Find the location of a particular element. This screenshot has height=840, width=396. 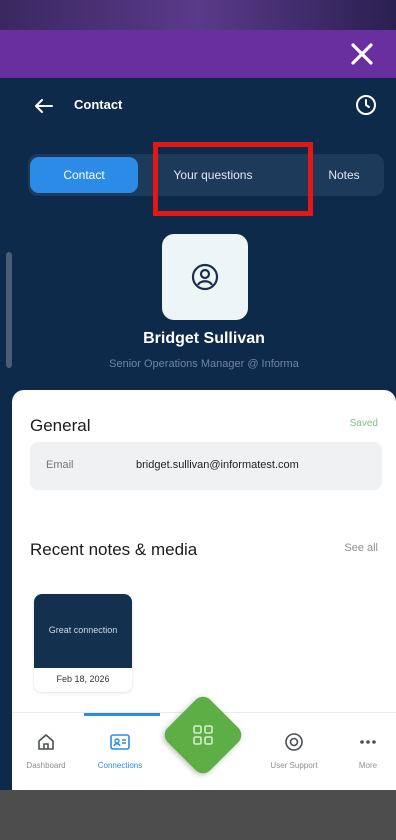

page-title: Contact is located at coordinates (98, 104).